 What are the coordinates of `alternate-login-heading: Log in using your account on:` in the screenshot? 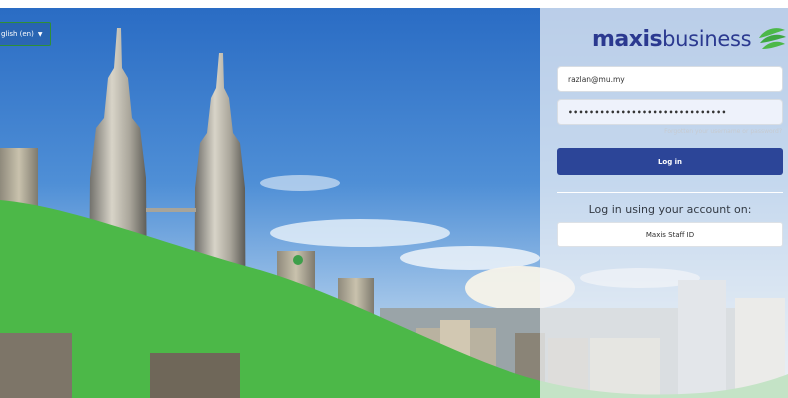 It's located at (670, 209).